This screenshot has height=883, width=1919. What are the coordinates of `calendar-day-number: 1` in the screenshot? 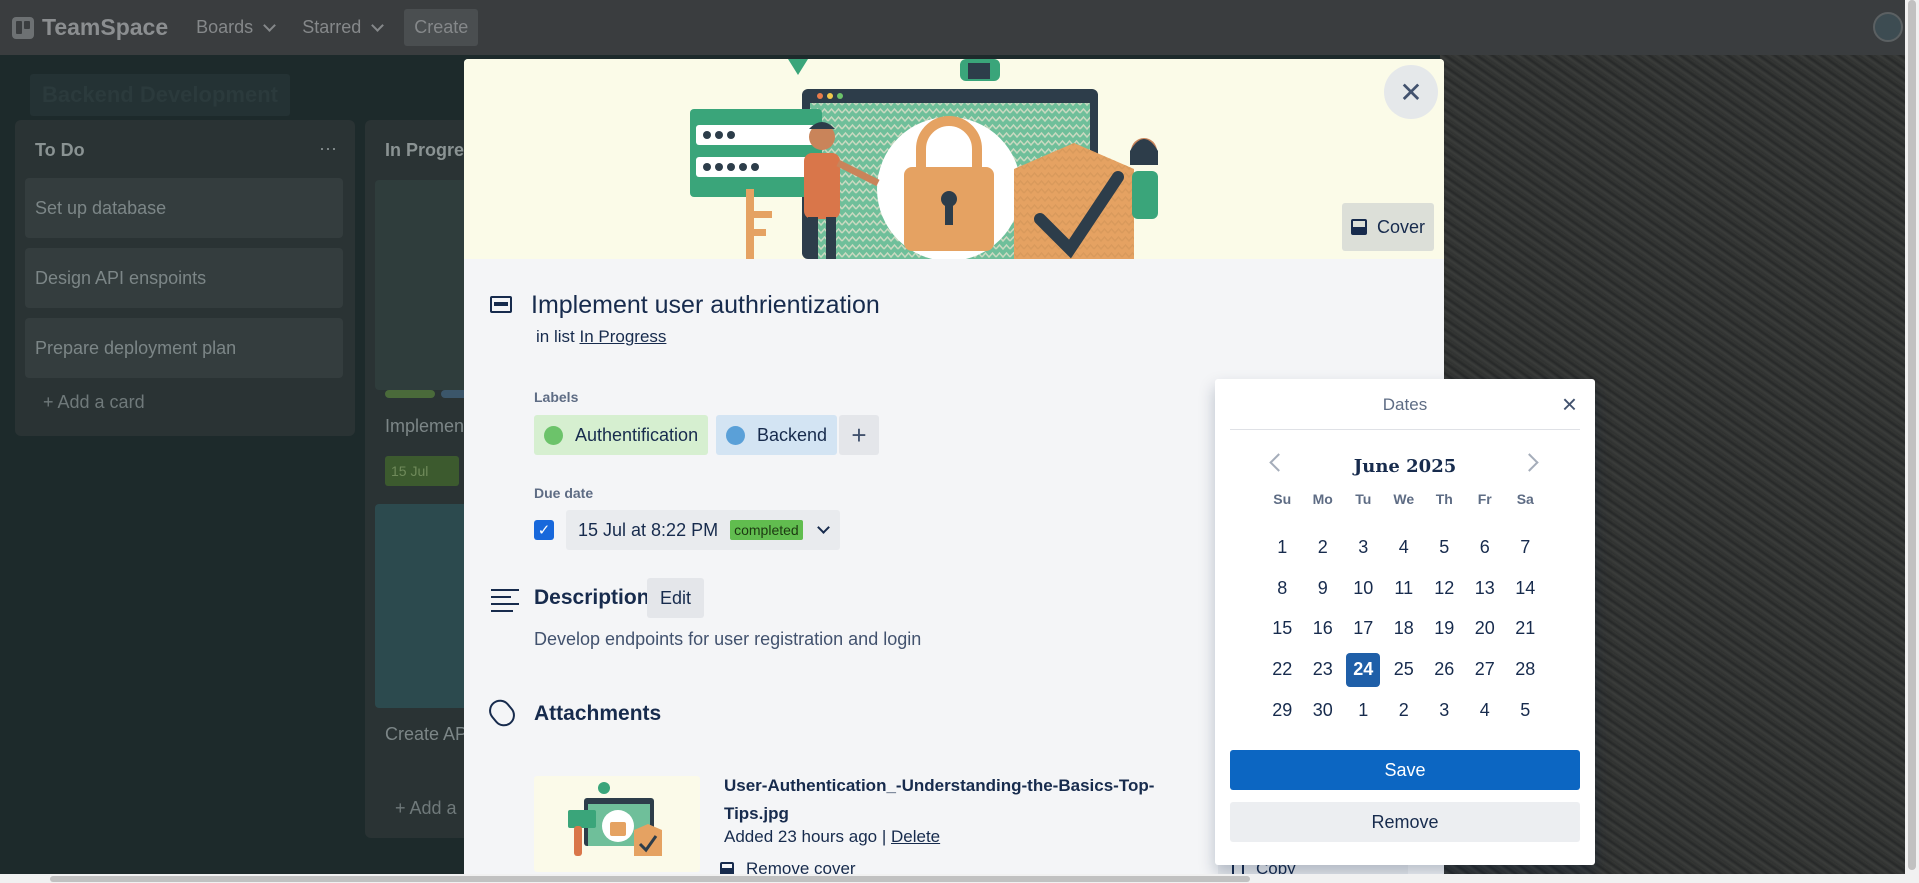 It's located at (1282, 546).